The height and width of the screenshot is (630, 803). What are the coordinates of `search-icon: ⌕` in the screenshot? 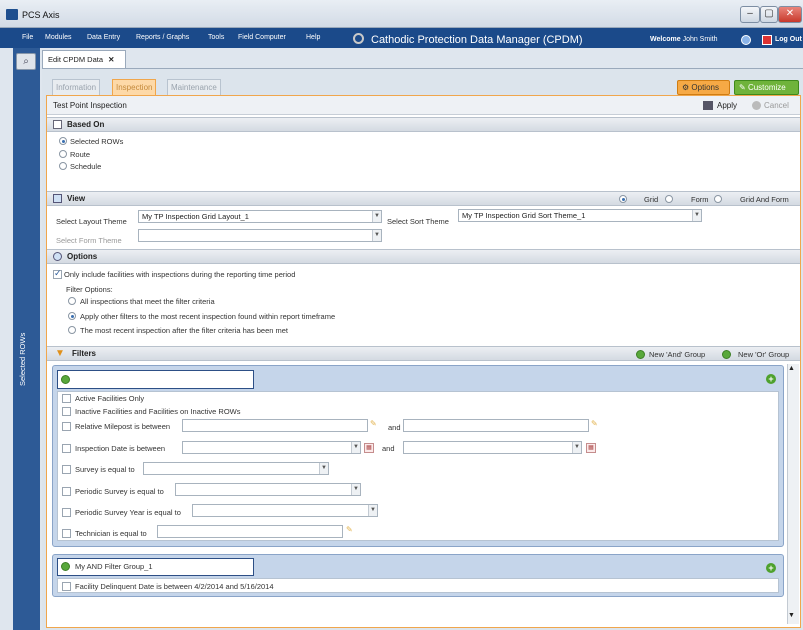 It's located at (26, 61).